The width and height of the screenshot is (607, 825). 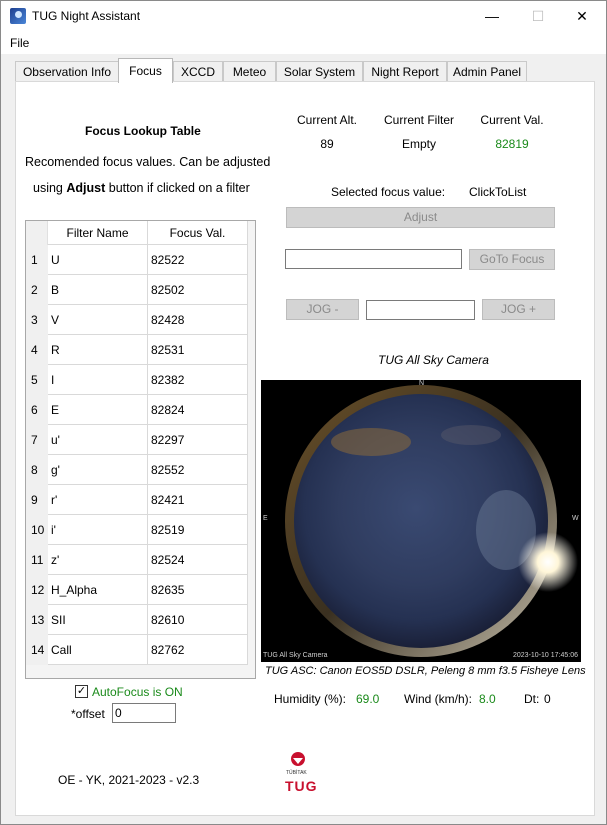 What do you see at coordinates (98, 320) in the screenshot?
I see `filter-name-cell: V` at bounding box center [98, 320].